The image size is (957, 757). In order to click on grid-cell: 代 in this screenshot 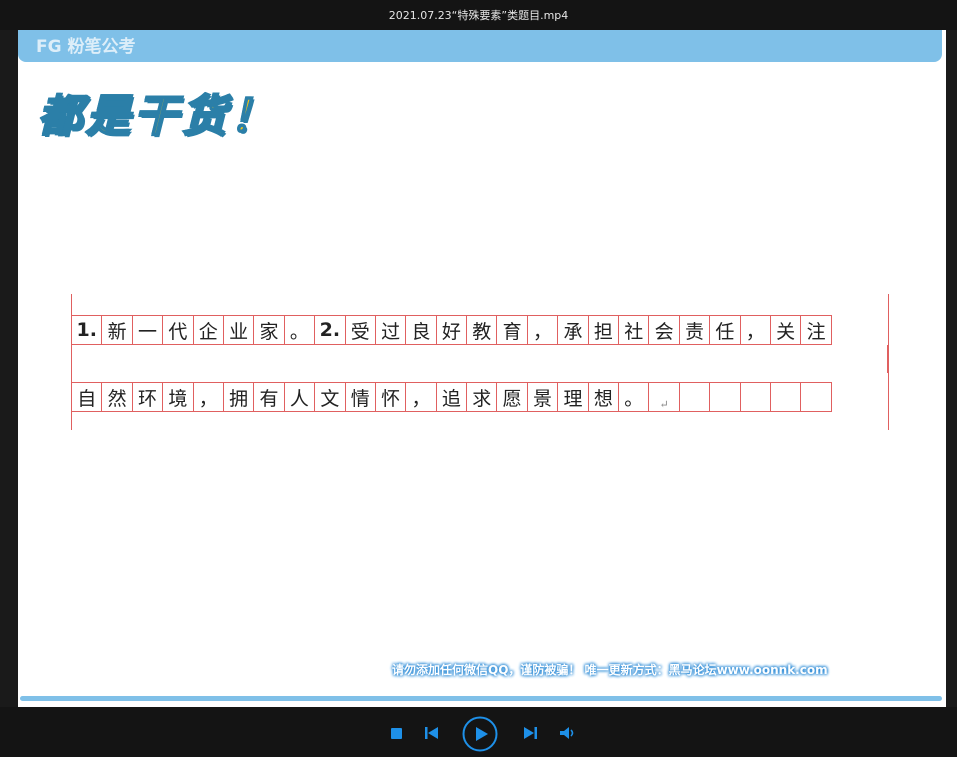, I will do `click(178, 330)`.